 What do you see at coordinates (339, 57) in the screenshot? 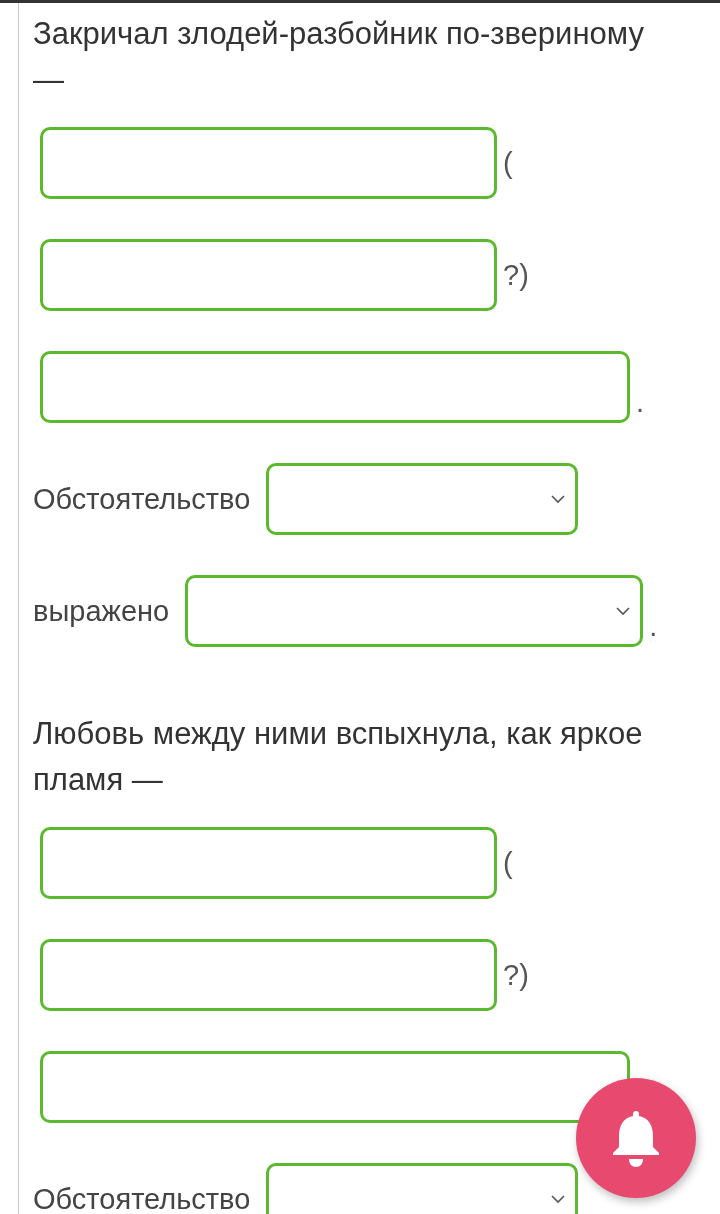
I see `question-text: Закричал злодей-разбойник по-звериному —` at bounding box center [339, 57].